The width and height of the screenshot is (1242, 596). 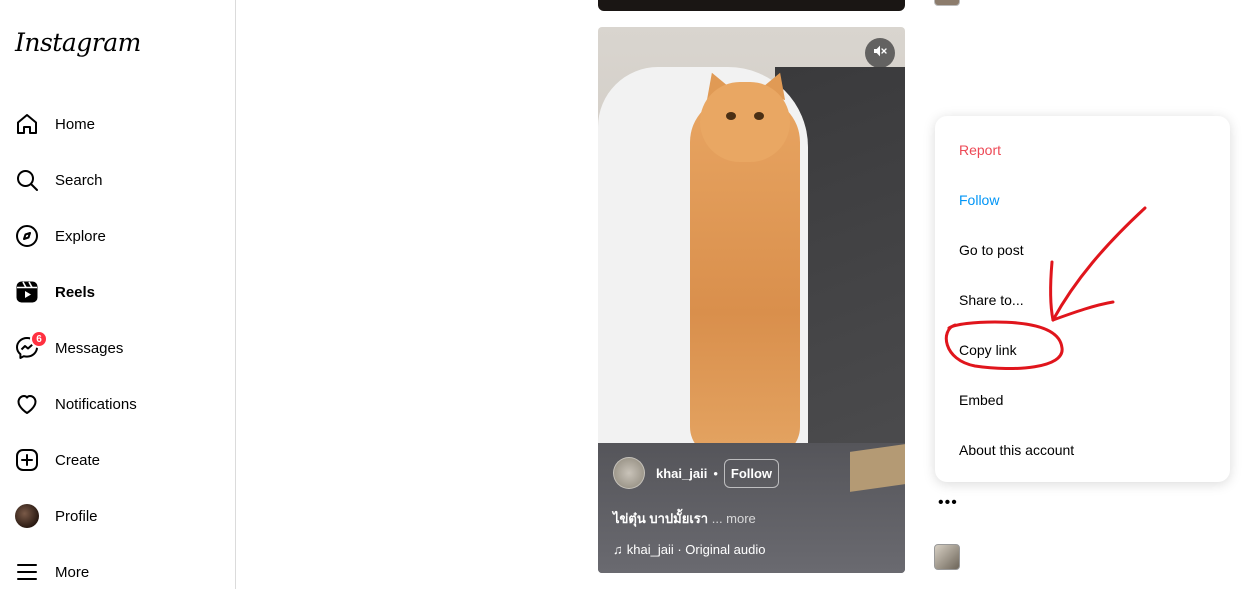 What do you see at coordinates (75, 124) in the screenshot?
I see `sidebar-item-label: Home` at bounding box center [75, 124].